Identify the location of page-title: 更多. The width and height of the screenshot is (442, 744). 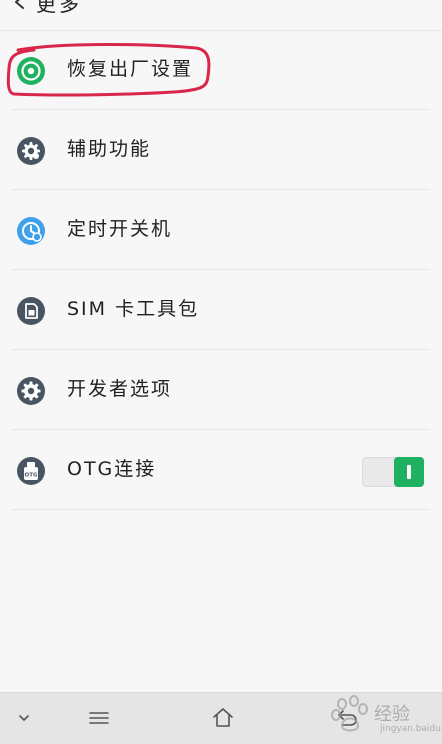
(59, 8).